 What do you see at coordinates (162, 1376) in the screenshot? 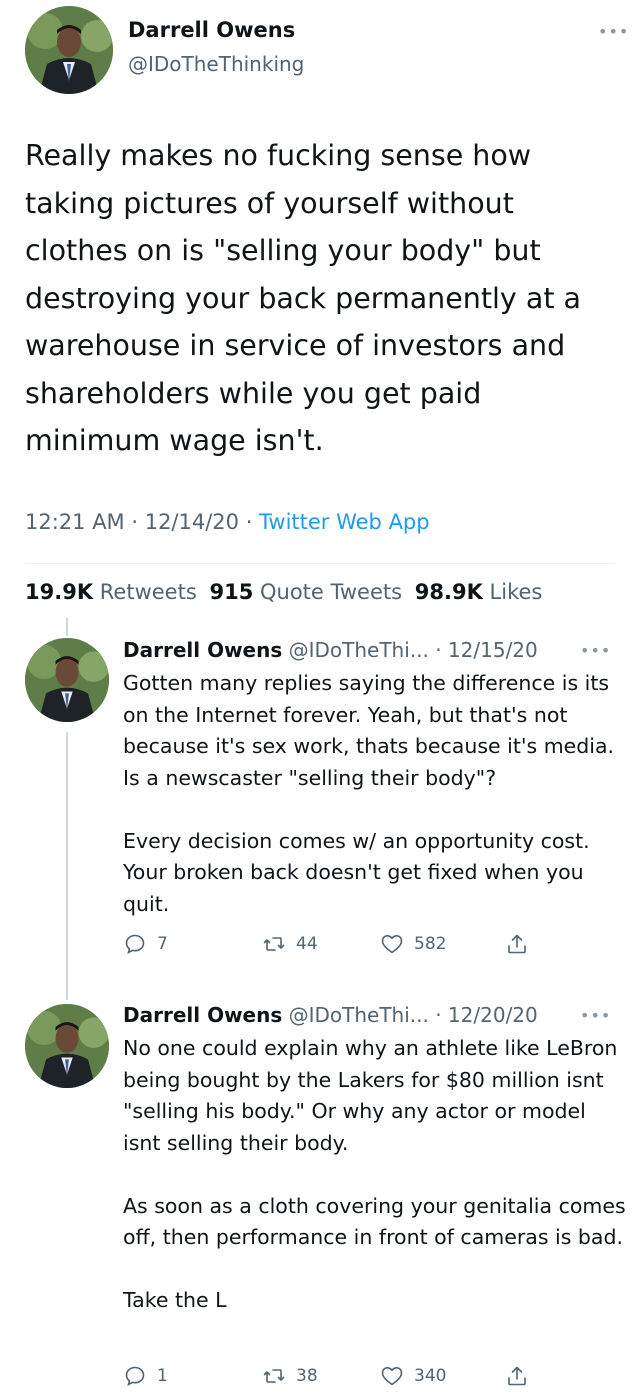
I see `reply-count: 1` at bounding box center [162, 1376].